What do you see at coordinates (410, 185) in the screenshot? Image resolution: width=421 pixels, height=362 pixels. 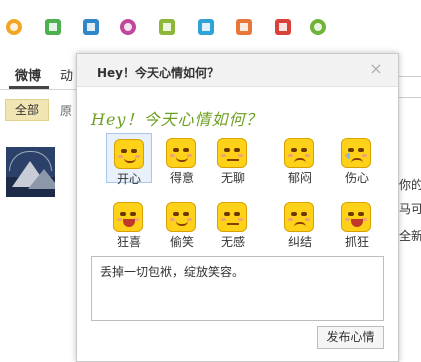 I see `side-text-1: 你的` at bounding box center [410, 185].